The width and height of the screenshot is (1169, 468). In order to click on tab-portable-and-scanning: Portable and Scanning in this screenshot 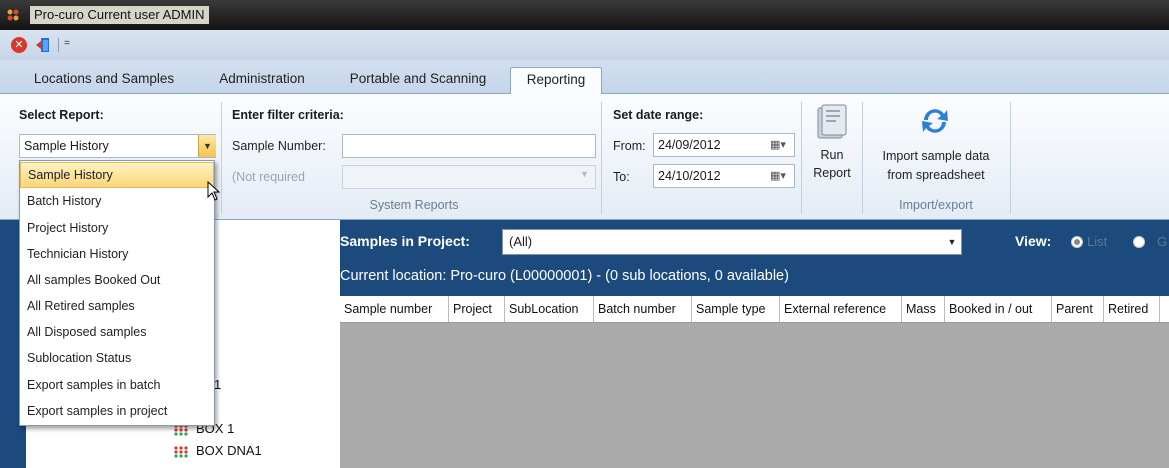, I will do `click(418, 80)`.